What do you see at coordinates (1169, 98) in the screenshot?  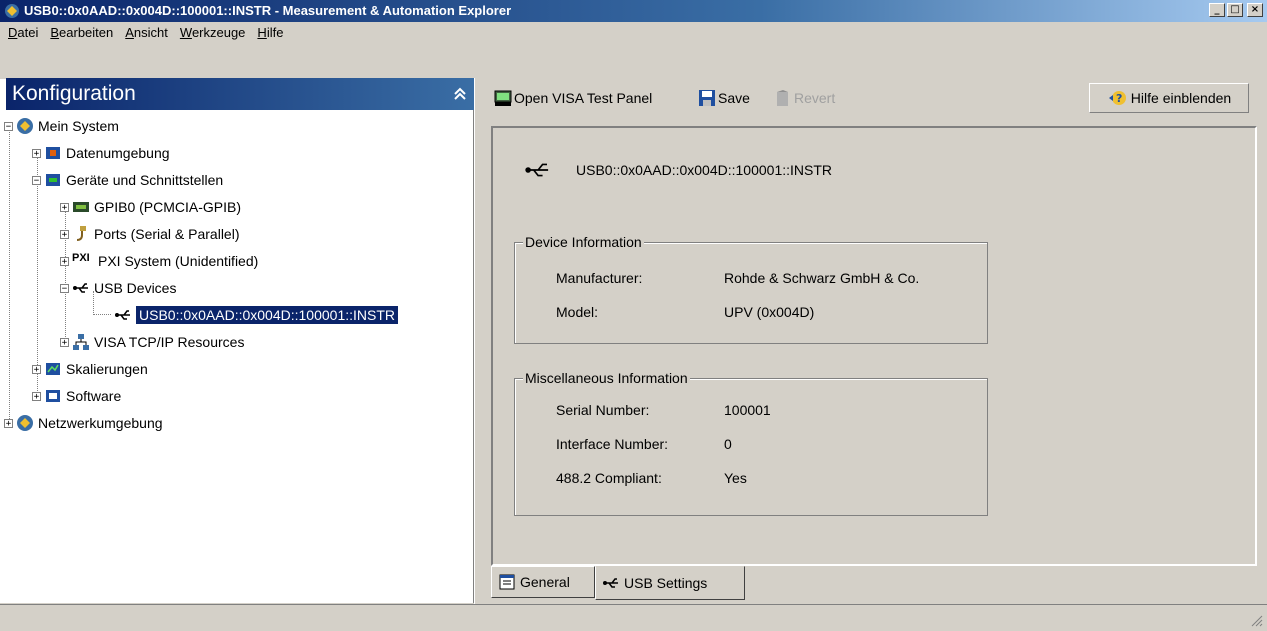 I see `show-help-button: ? Hilfe einblenden` at bounding box center [1169, 98].